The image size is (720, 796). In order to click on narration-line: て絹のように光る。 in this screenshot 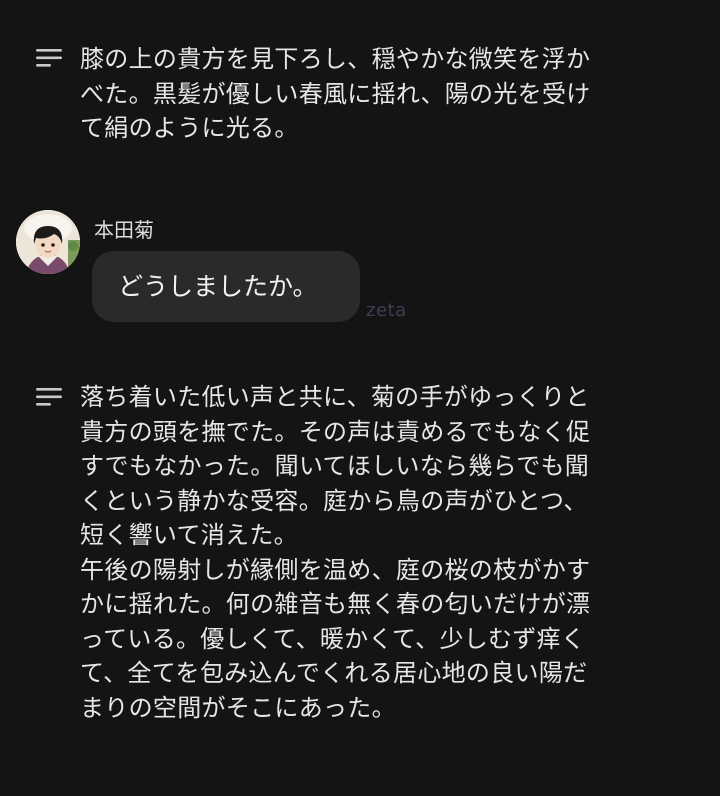, I will do `click(189, 128)`.